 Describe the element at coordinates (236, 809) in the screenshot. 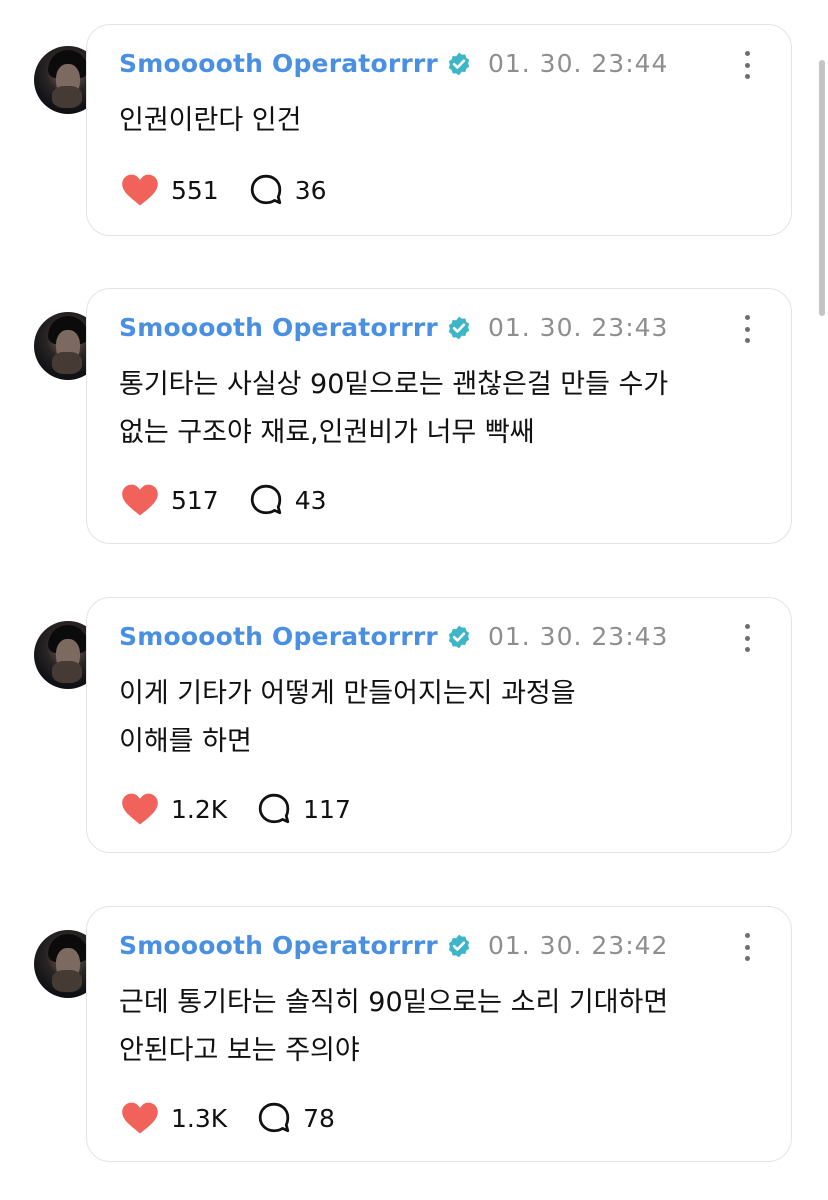

I see `post-actions: 1.2K 117` at that location.